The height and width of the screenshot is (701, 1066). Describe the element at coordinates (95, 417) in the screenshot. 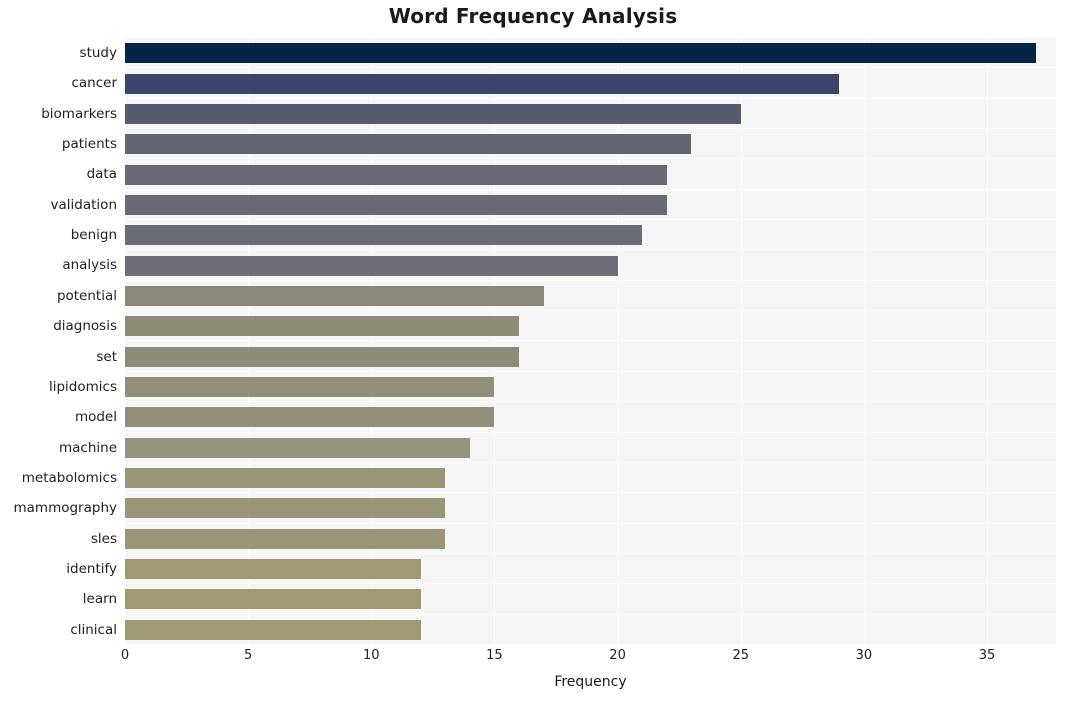

I see `y-axis-tick-label: model` at that location.